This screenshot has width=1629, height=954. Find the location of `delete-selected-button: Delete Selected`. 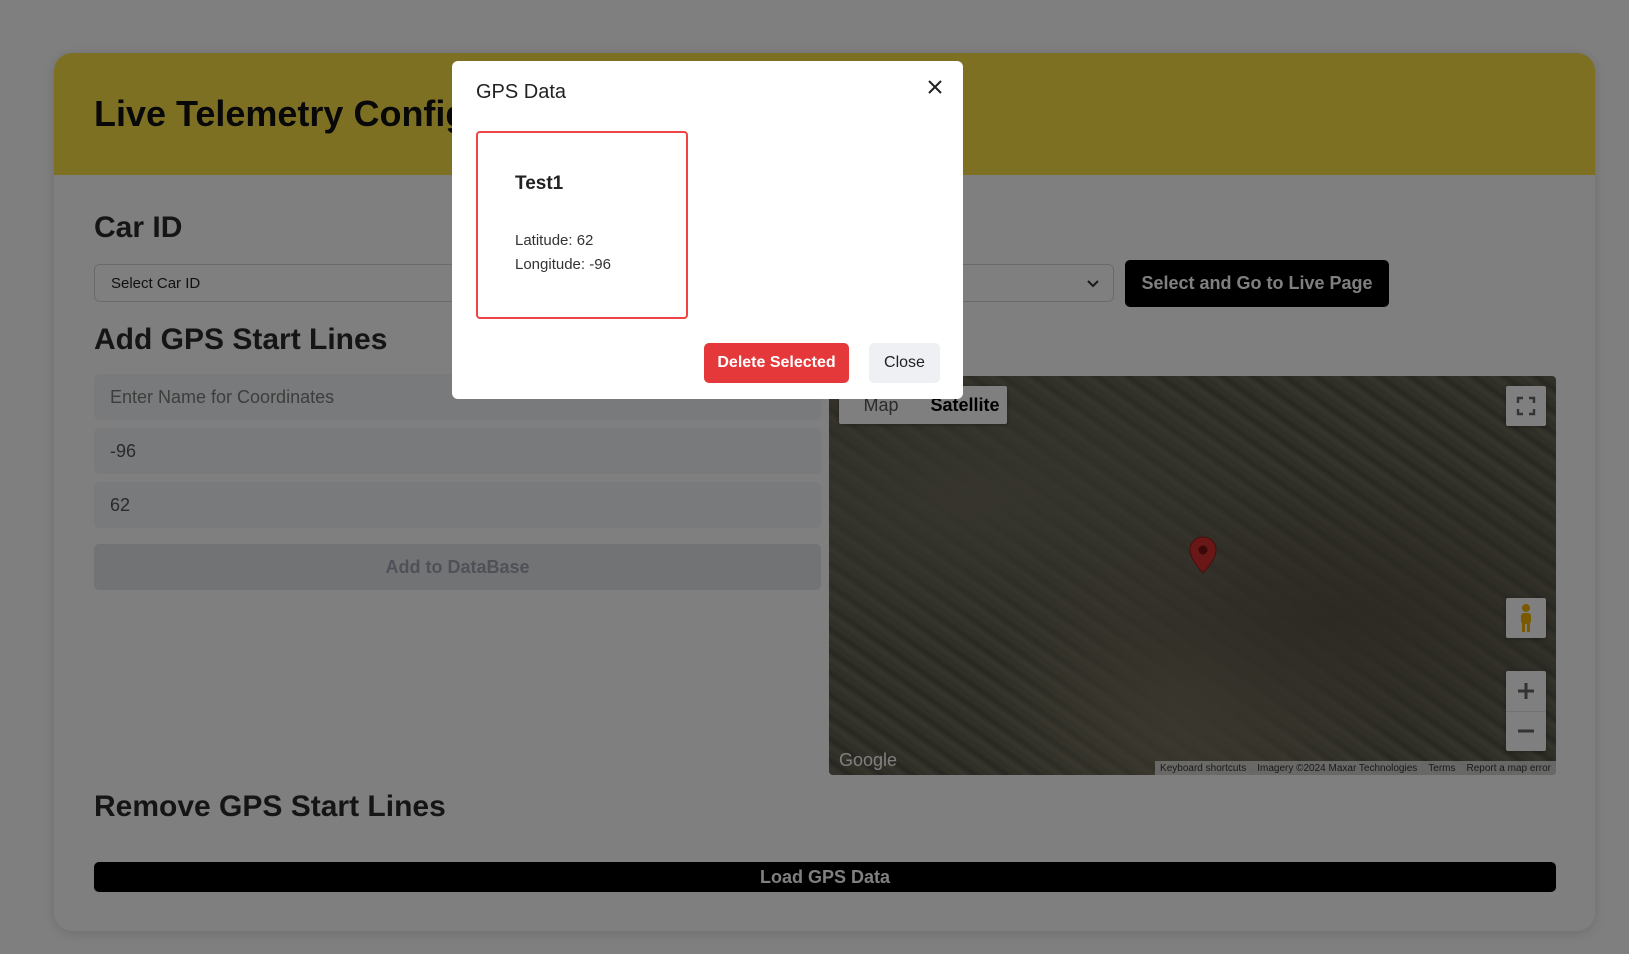

delete-selected-button: Delete Selected is located at coordinates (776, 363).